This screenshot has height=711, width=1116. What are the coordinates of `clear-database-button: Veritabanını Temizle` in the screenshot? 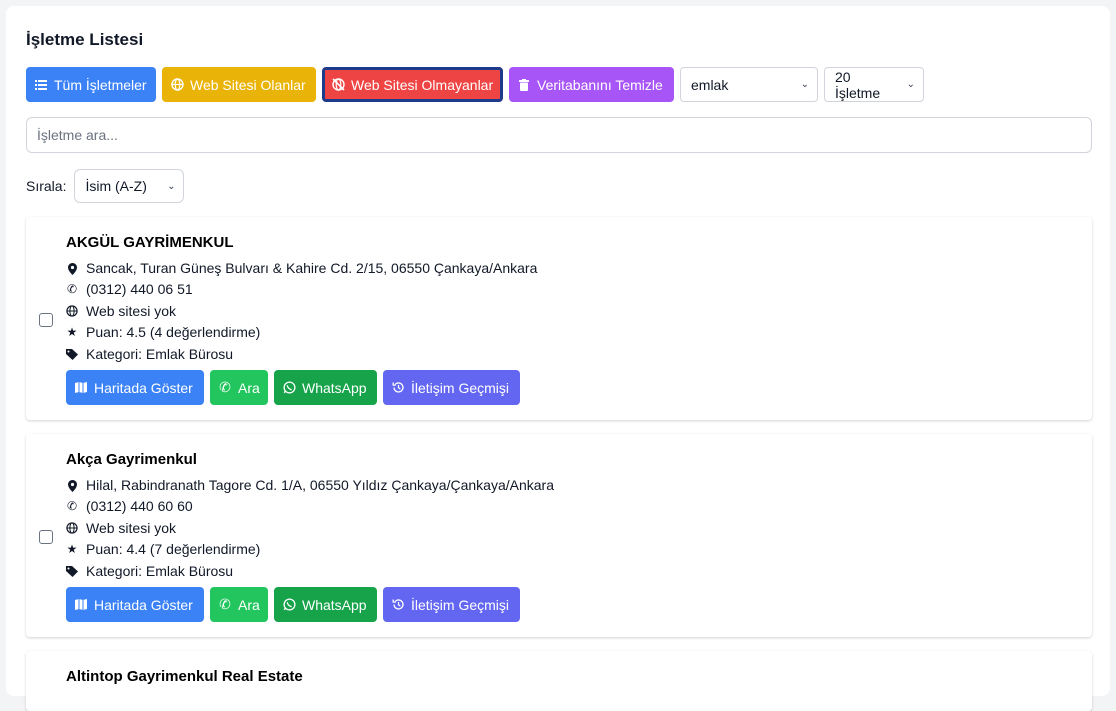 It's located at (591, 84).